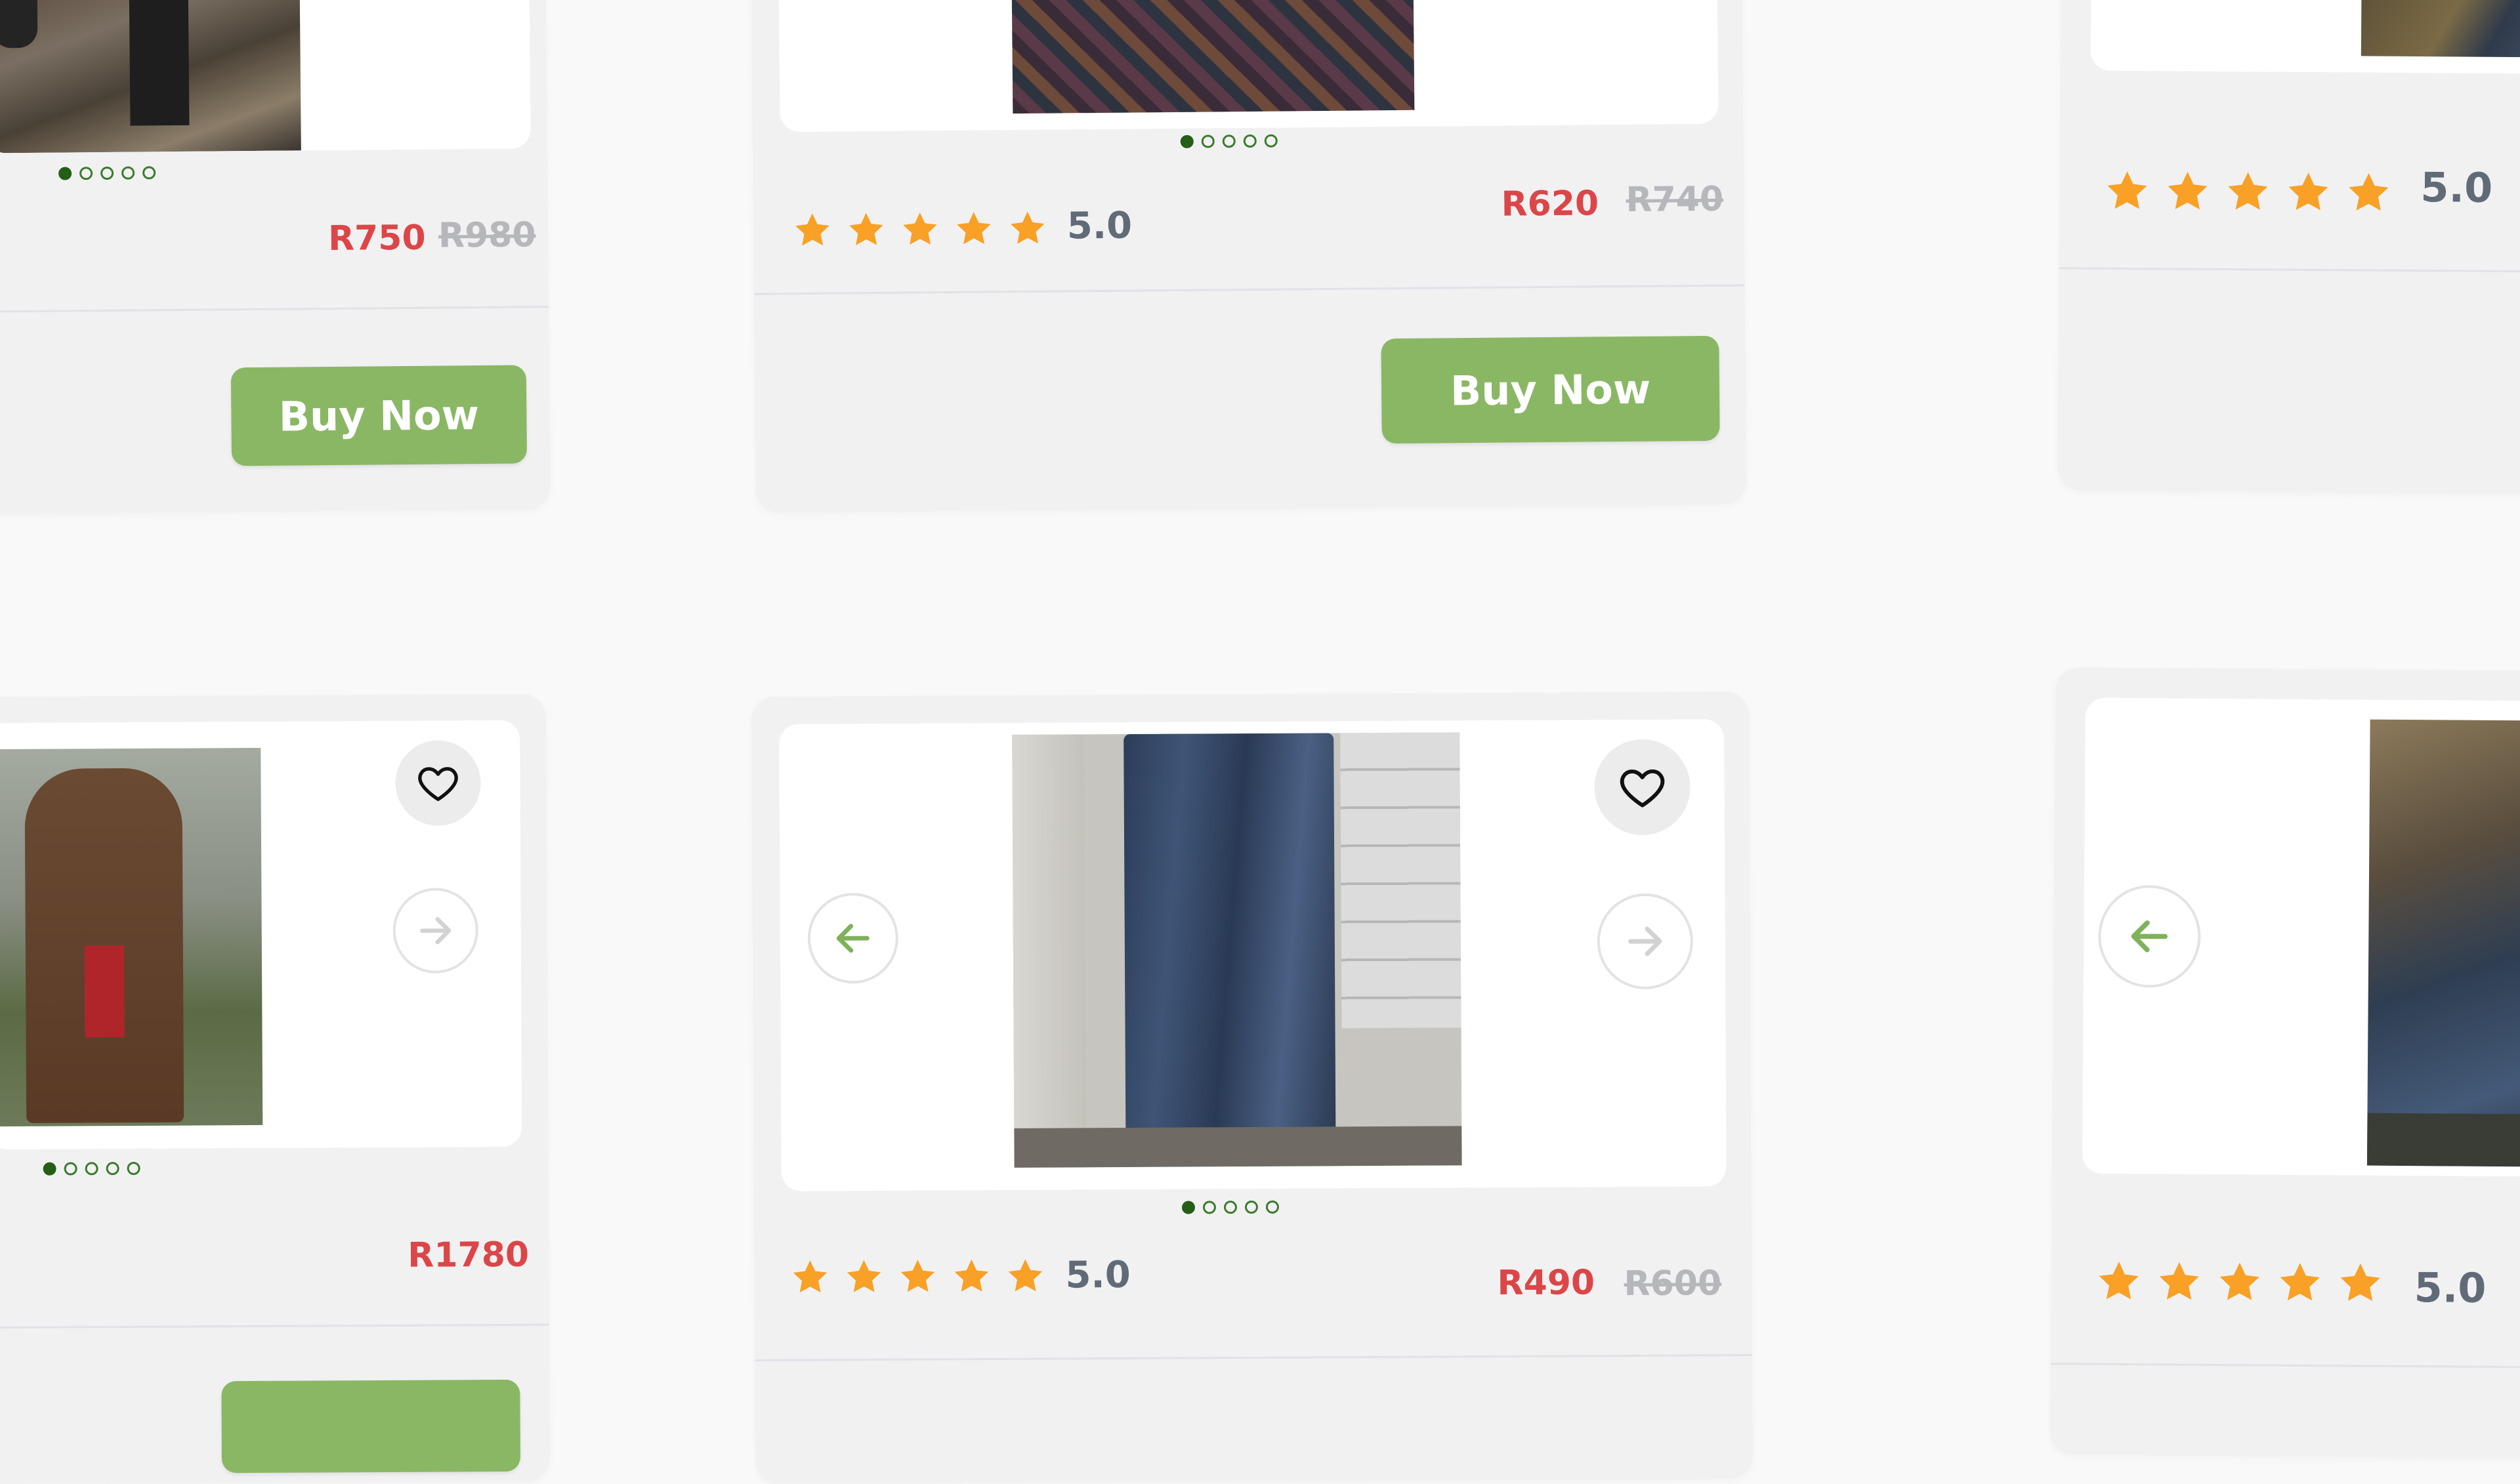 This screenshot has width=2520, height=1484. What do you see at coordinates (469, 1255) in the screenshot?
I see `price-current: R1780` at bounding box center [469, 1255].